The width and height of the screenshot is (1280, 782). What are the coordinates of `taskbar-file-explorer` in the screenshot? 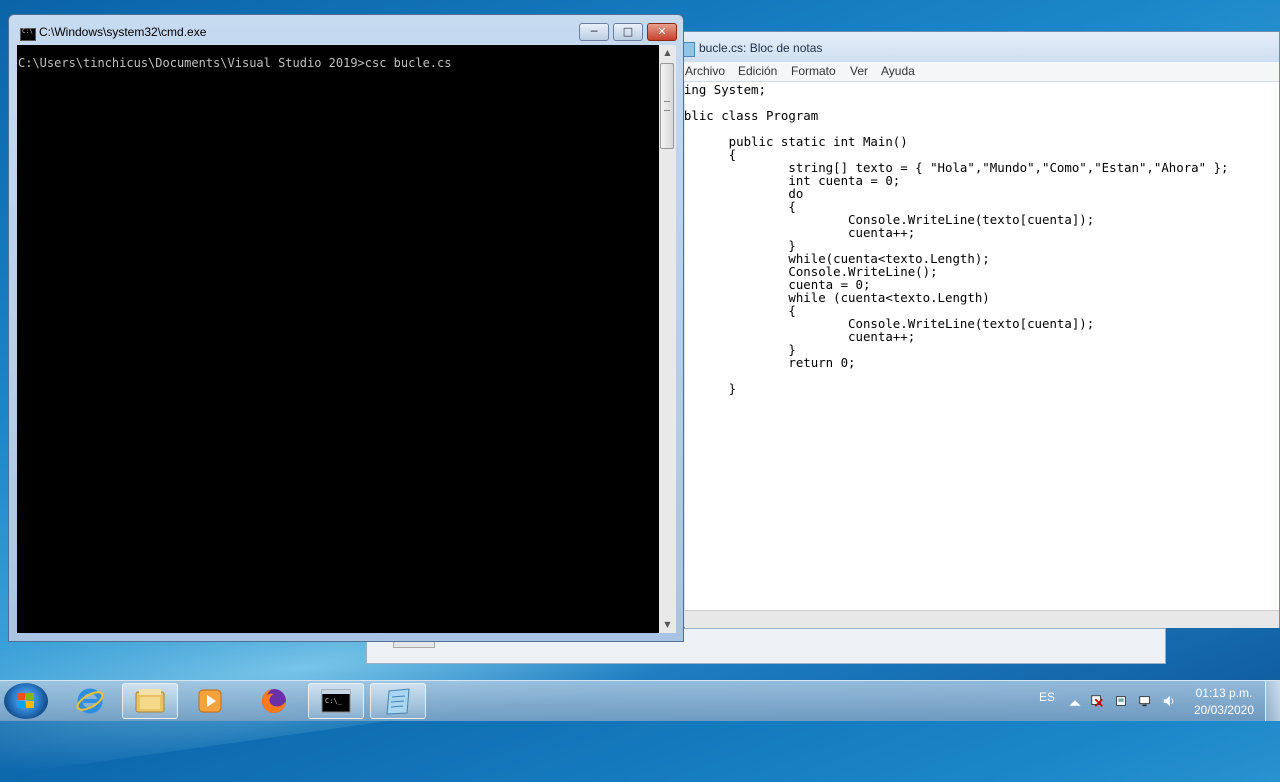 It's located at (150, 701).